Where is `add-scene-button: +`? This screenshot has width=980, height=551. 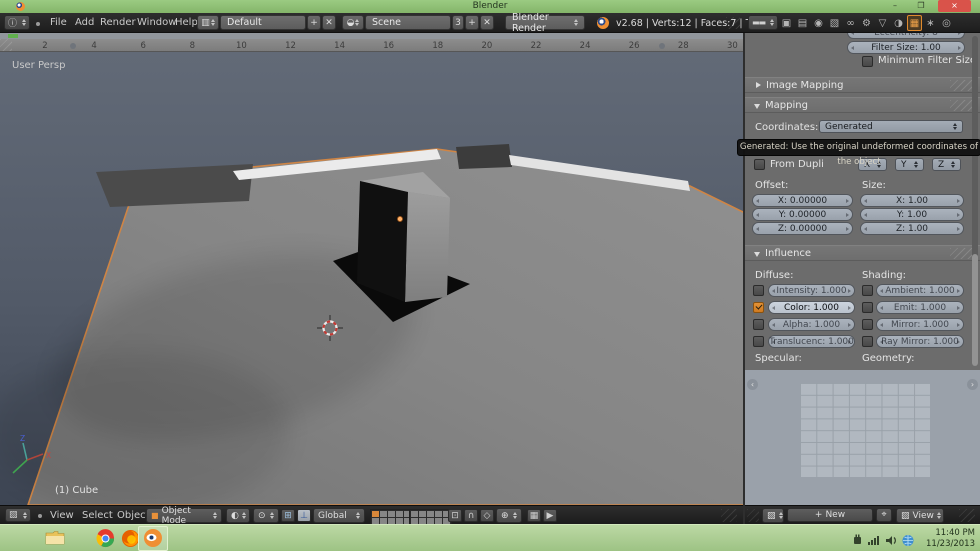 add-scene-button: + is located at coordinates (472, 22).